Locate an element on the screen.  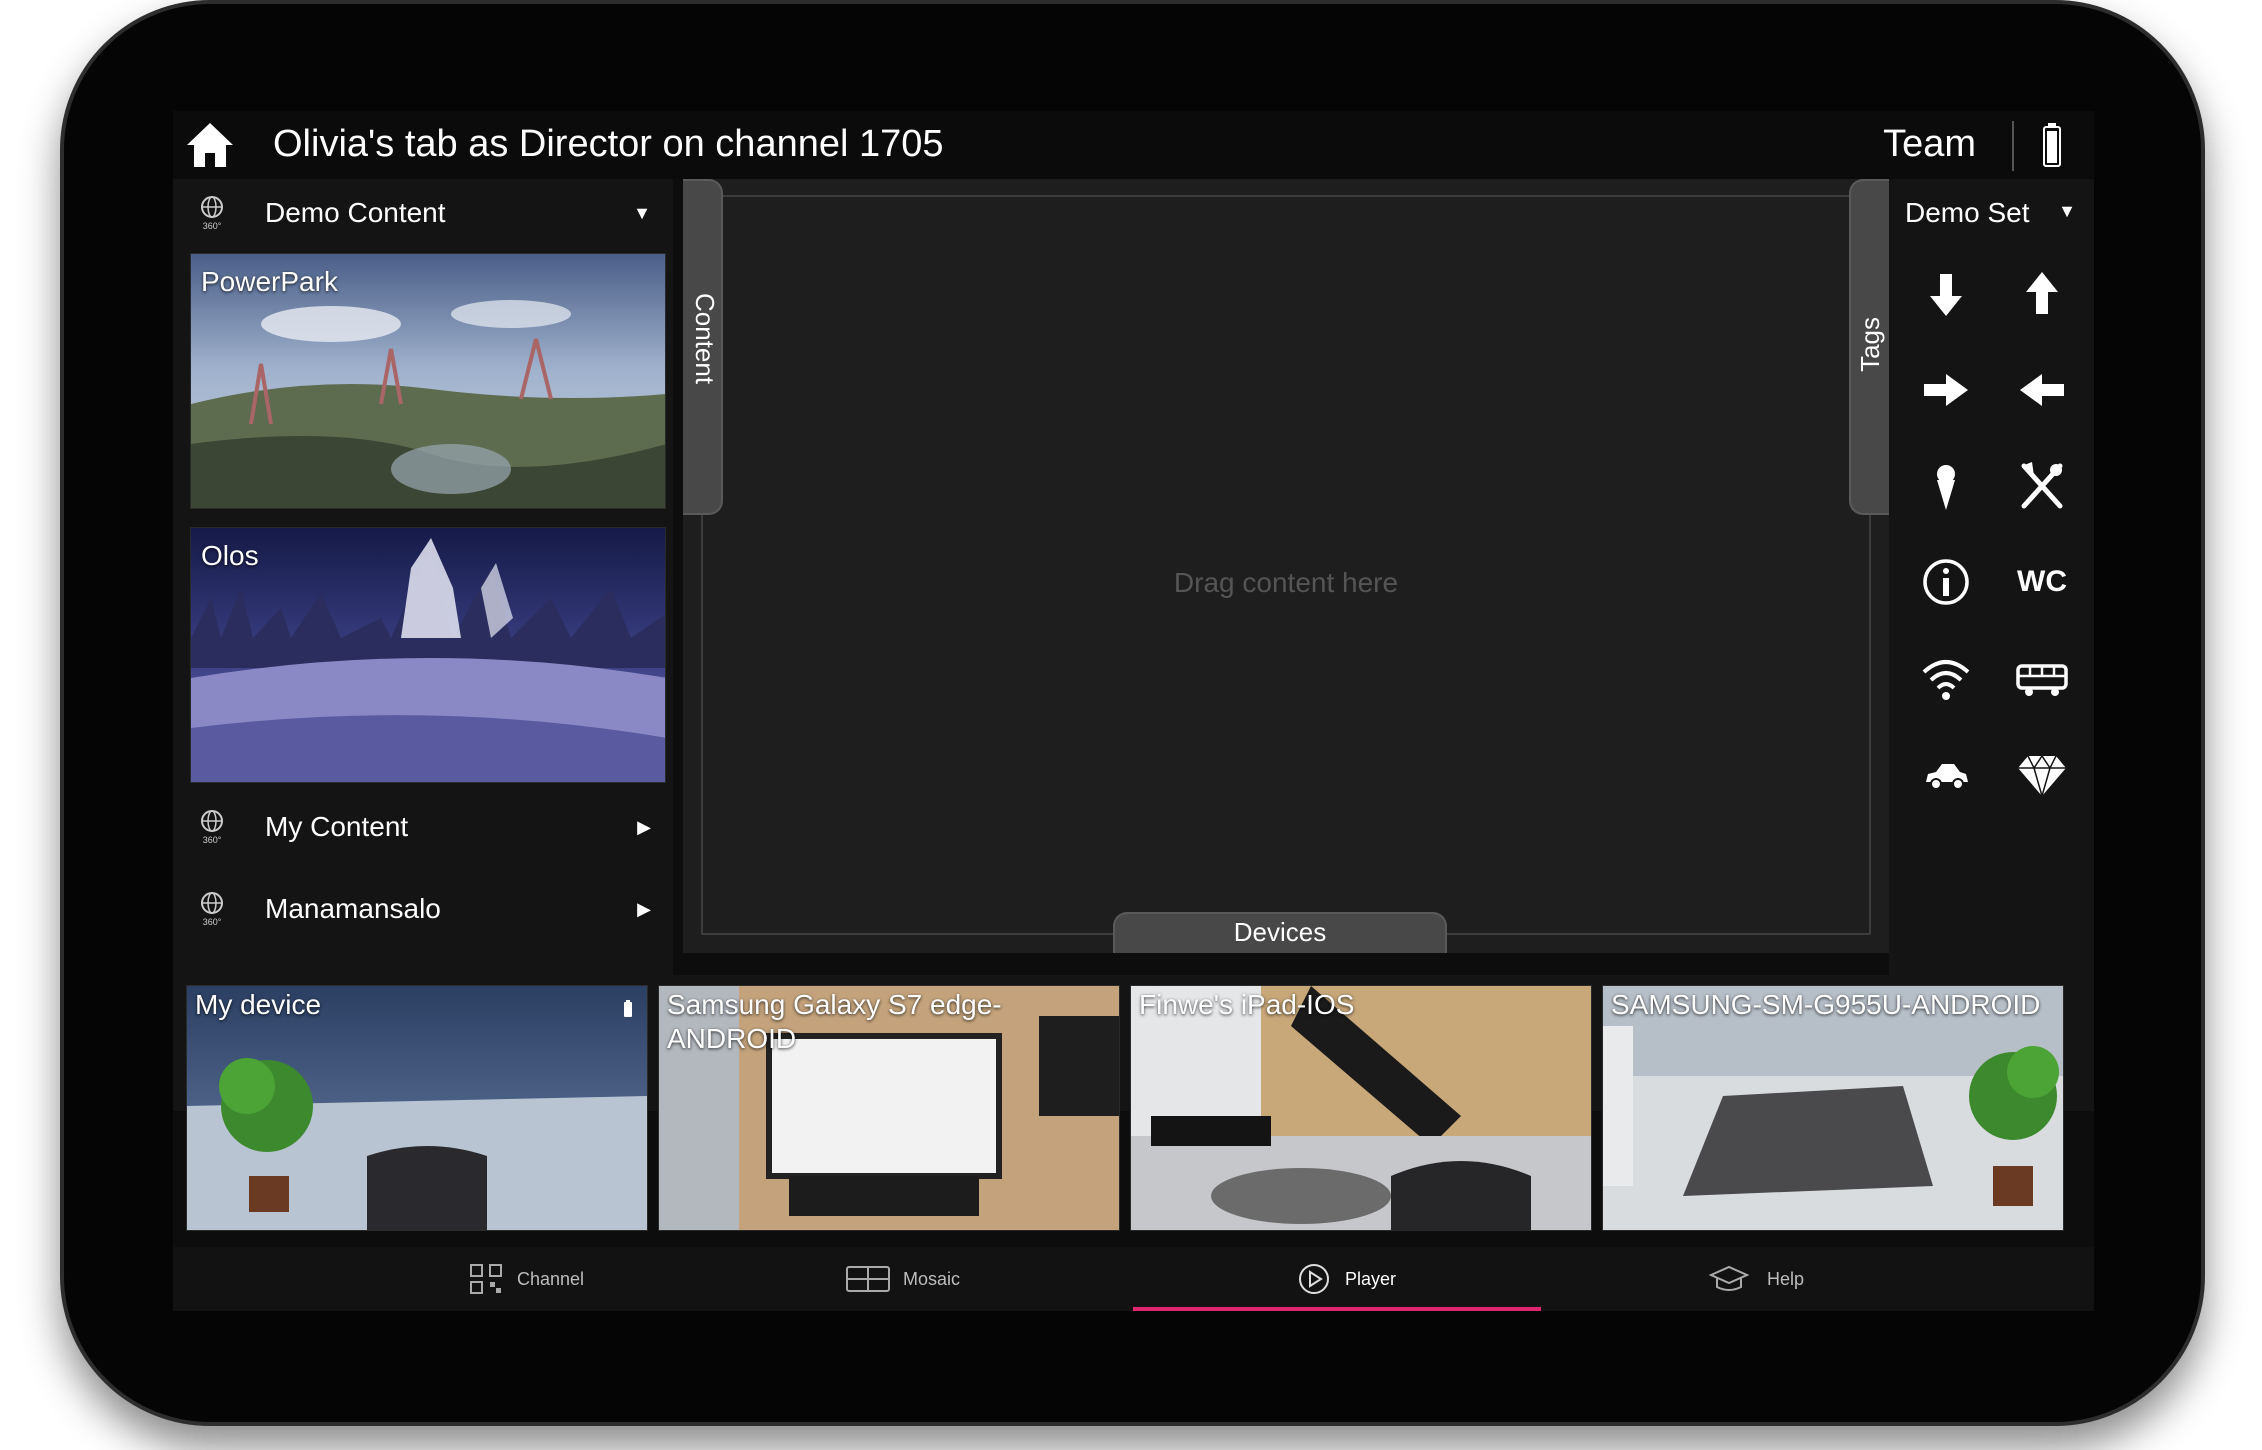
olos-thumbnail is located at coordinates (428, 655).